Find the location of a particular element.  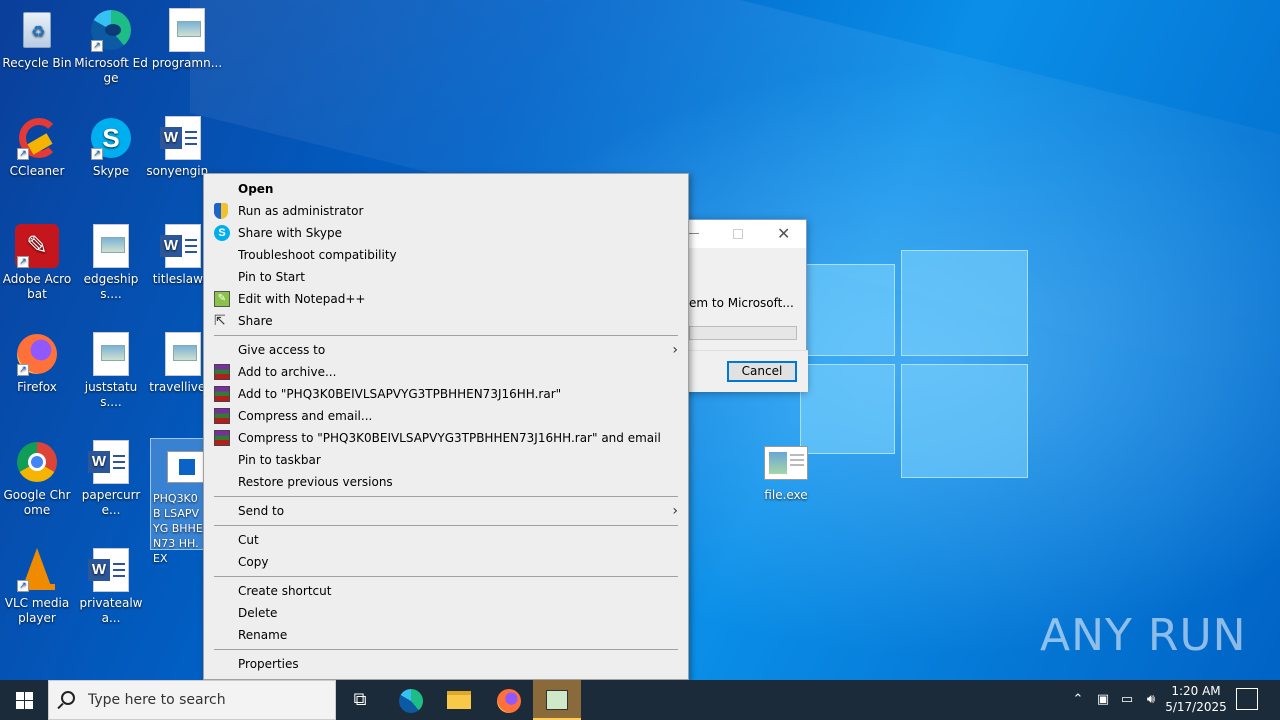

task-view-icon: ⧉ is located at coordinates (360, 699).